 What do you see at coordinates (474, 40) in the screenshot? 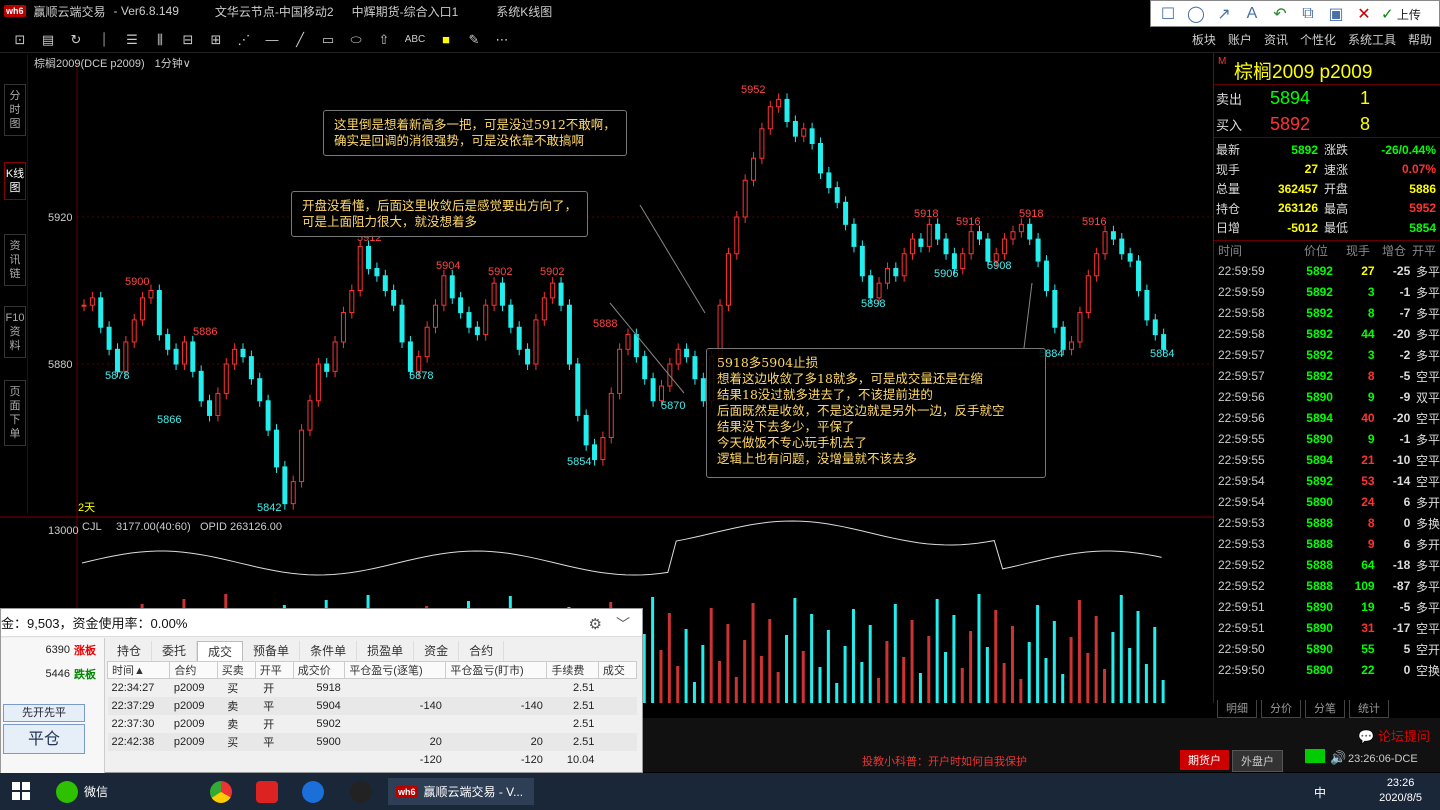
I see `eraser-icon: ✎` at bounding box center [474, 40].